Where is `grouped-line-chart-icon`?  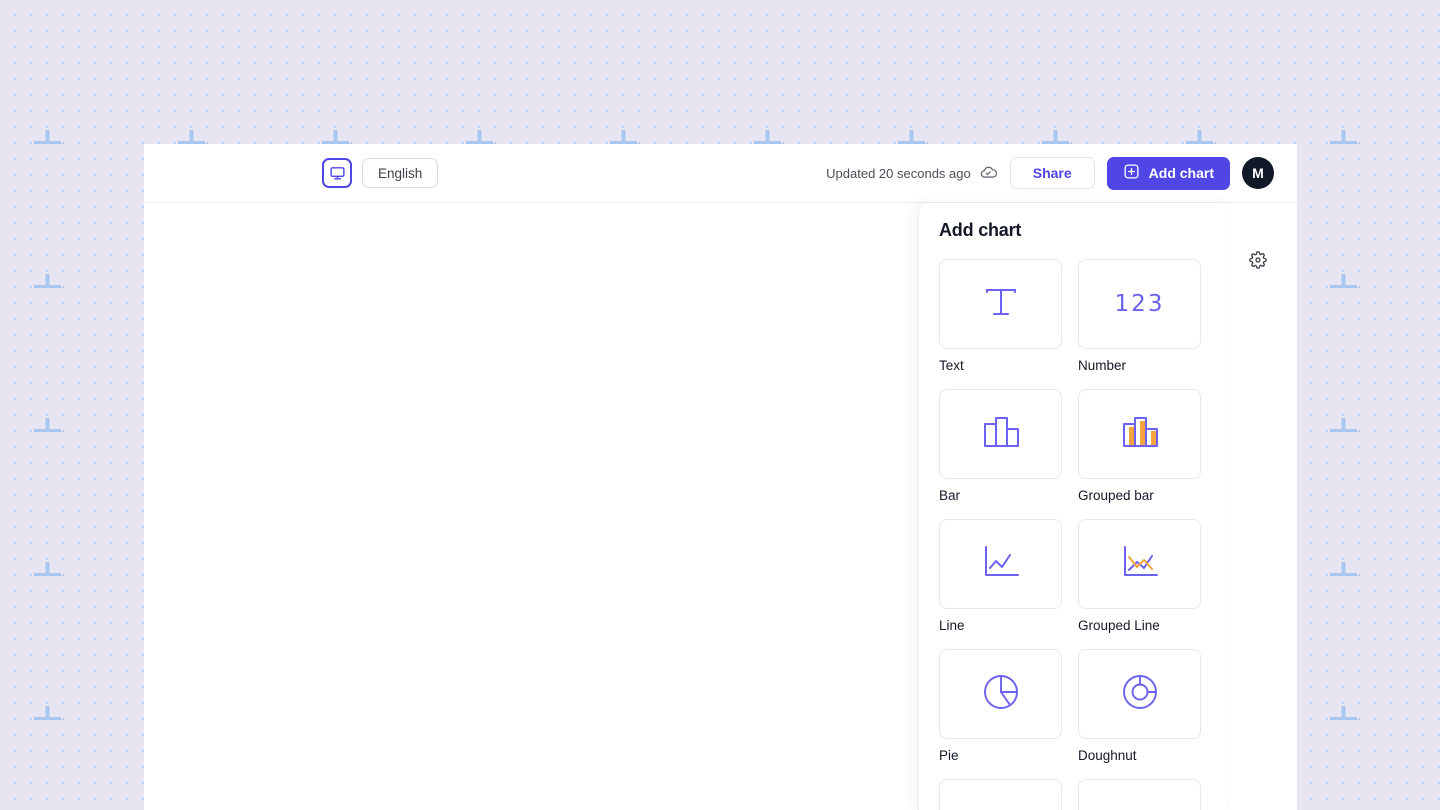
grouped-line-chart-icon is located at coordinates (1140, 564).